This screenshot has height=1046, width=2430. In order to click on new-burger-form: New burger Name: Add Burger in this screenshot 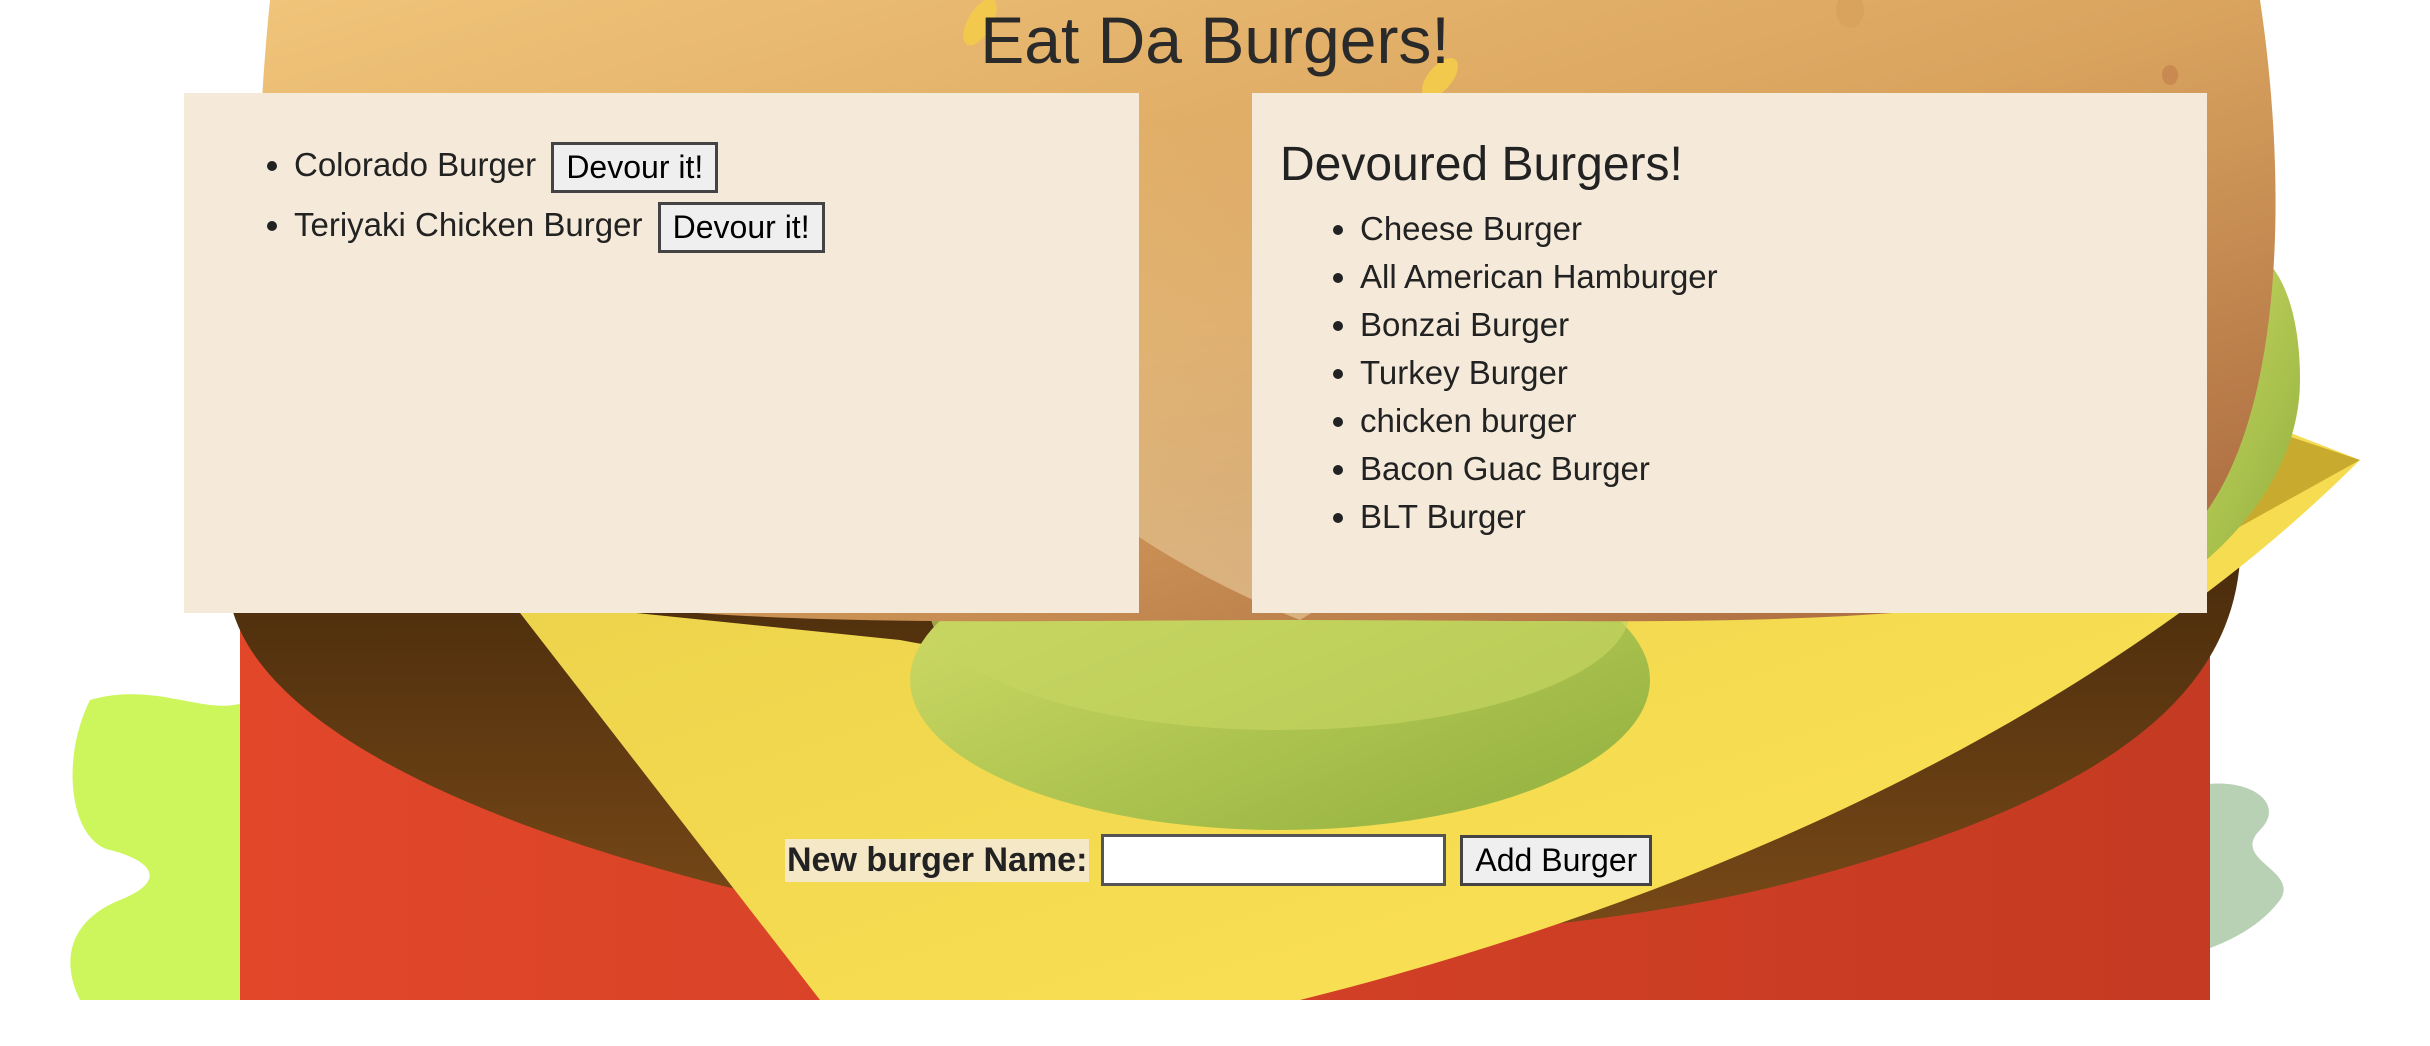, I will do `click(1219, 860)`.